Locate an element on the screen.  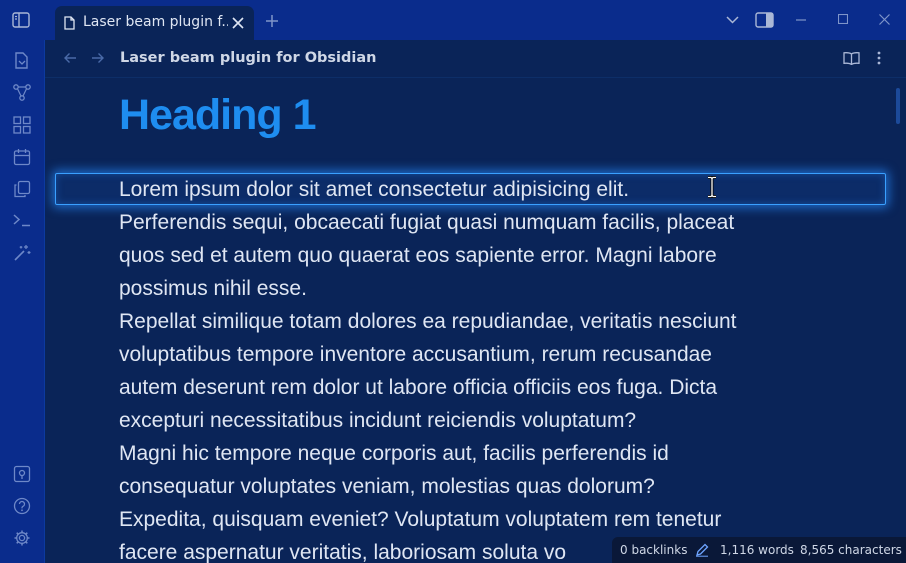
vault-icon is located at coordinates (22, 474).